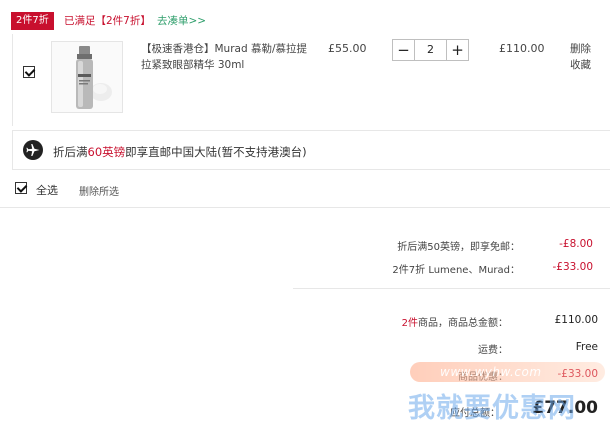  Describe the element at coordinates (522, 48) in the screenshot. I see `line-total: £110.00` at that location.